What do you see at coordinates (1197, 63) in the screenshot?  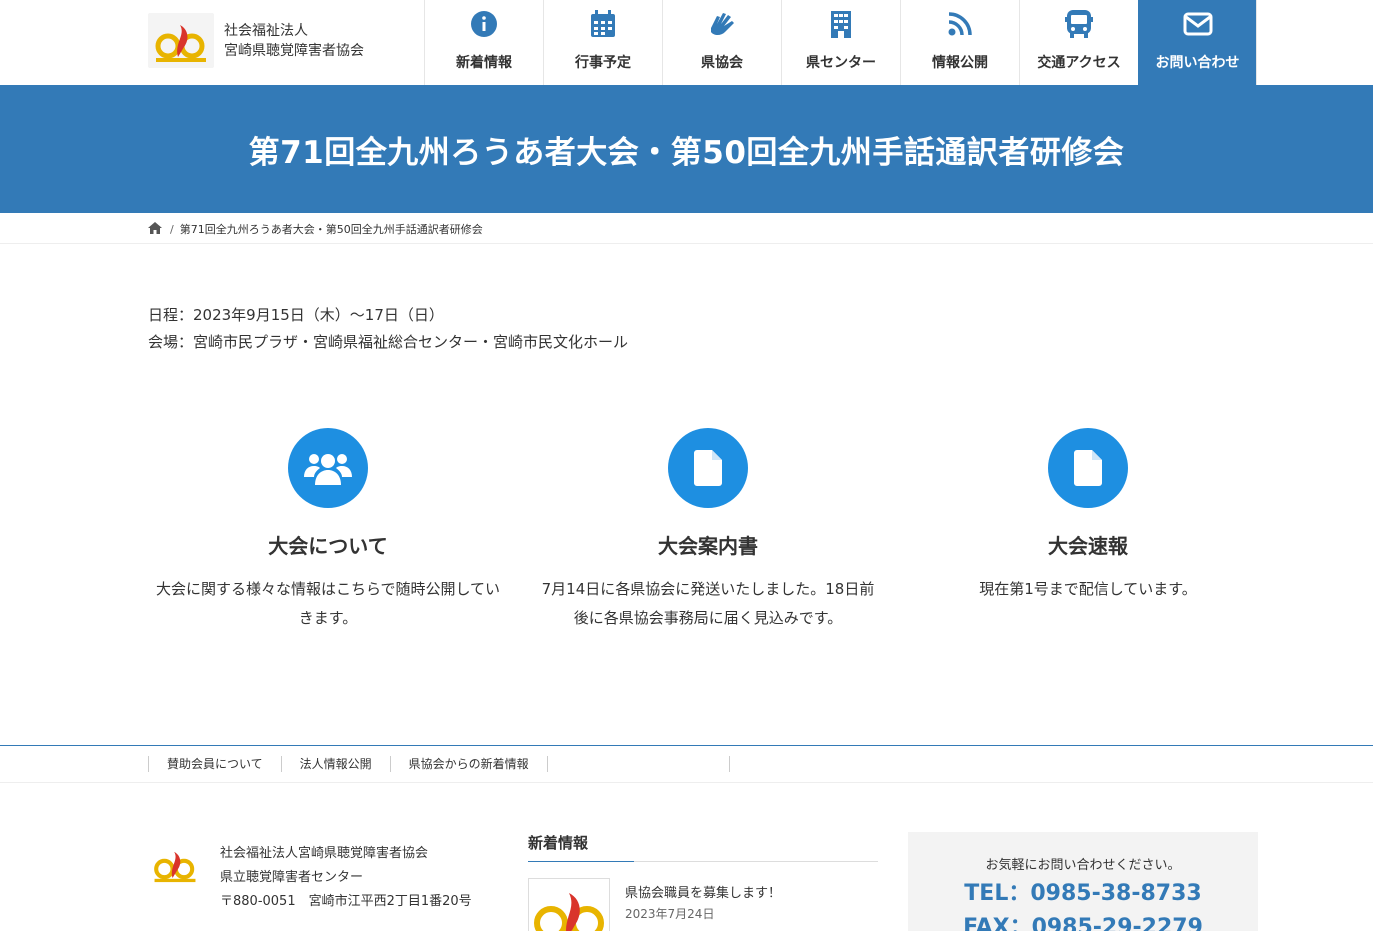 I see `nav-label: お問い合わせ` at bounding box center [1197, 63].